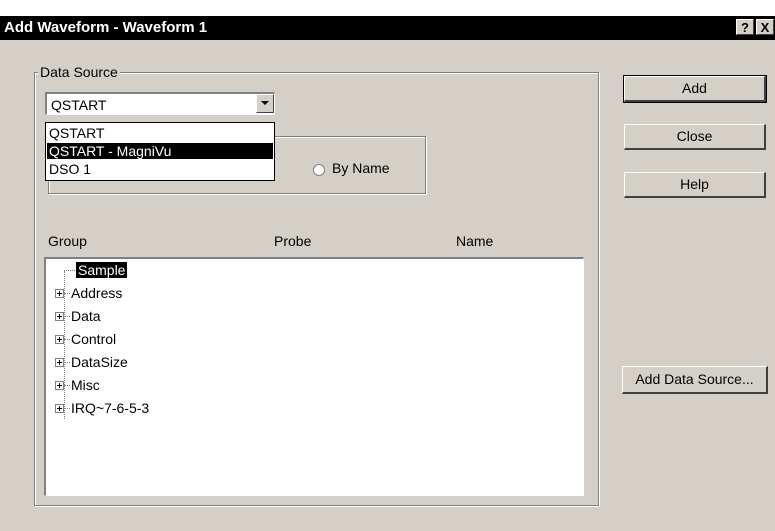 The image size is (775, 531). Describe the element at coordinates (102, 270) in the screenshot. I see `tree-item-label: Sample` at that location.